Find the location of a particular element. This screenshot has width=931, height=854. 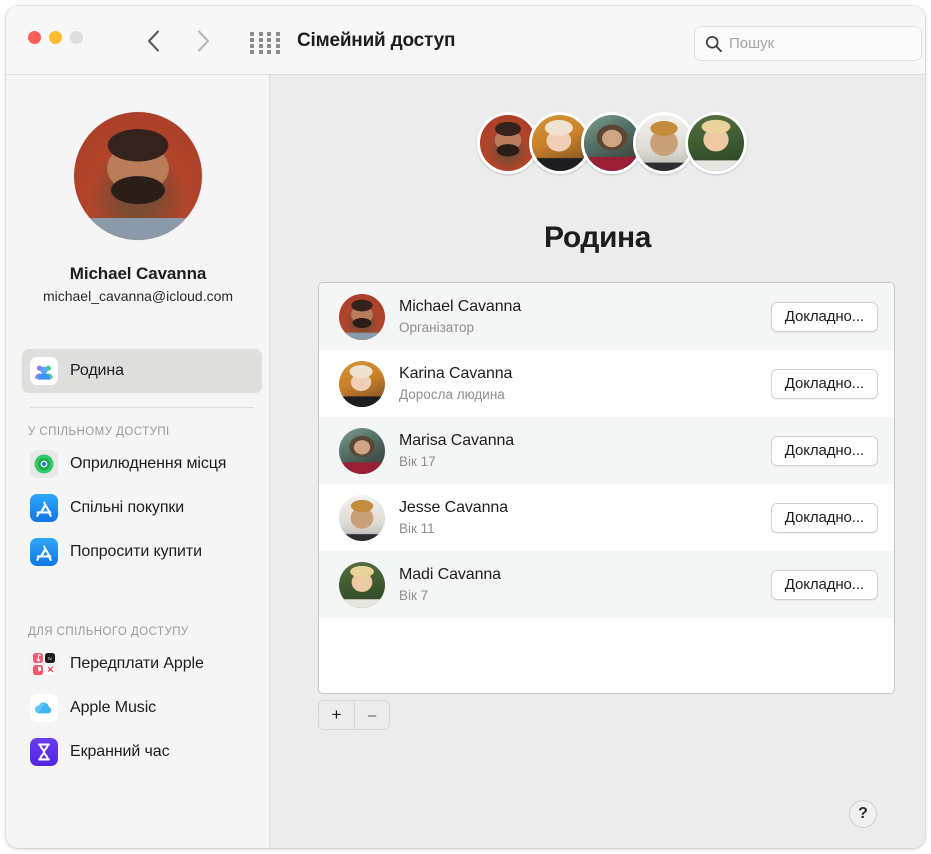

icloud-icon is located at coordinates (44, 708).